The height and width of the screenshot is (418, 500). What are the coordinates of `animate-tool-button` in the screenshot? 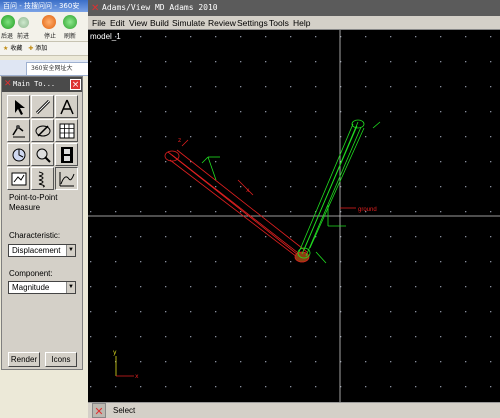 It's located at (42, 154).